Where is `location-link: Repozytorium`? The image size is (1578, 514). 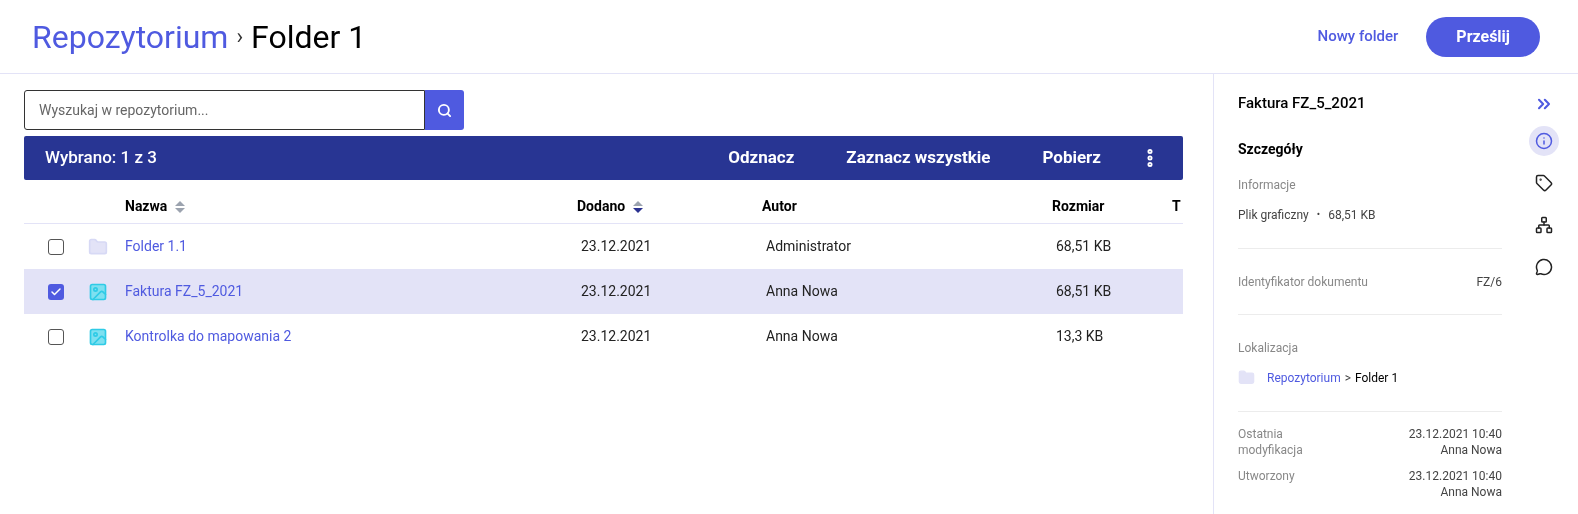
location-link: Repozytorium is located at coordinates (1304, 377).